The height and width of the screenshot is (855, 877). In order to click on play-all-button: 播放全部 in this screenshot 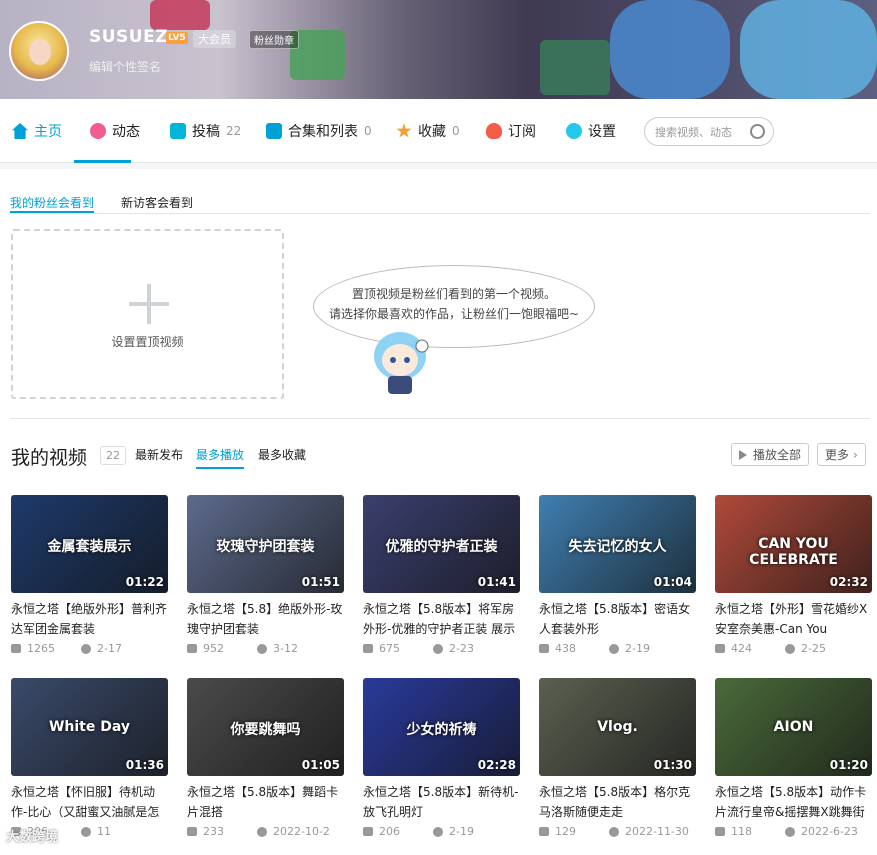, I will do `click(770, 454)`.